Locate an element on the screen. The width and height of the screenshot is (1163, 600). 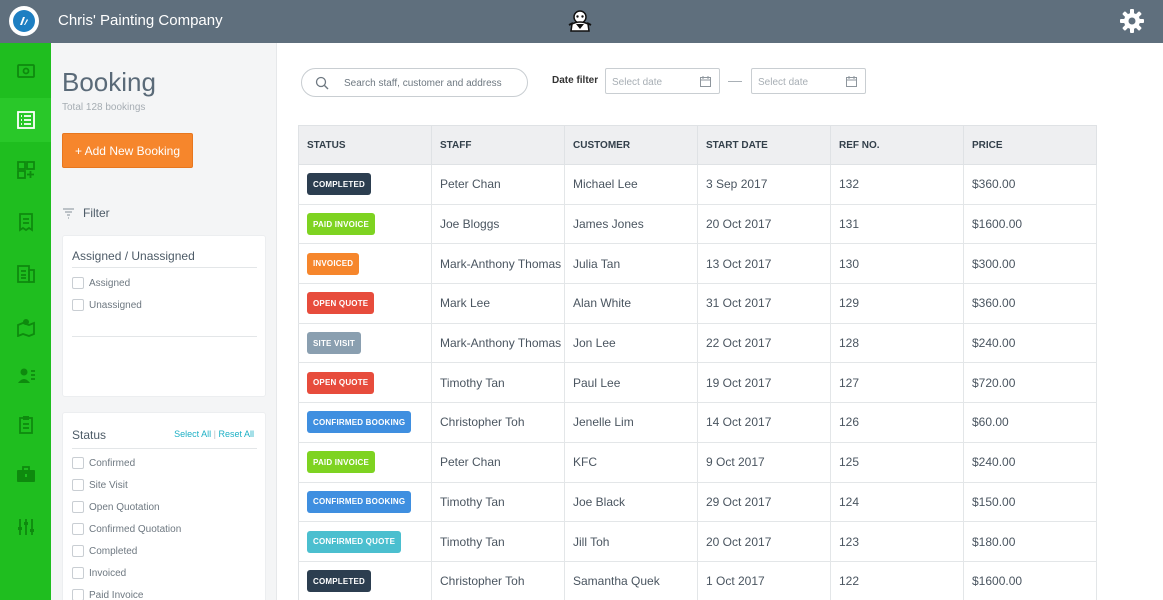
customer-cell: KFC is located at coordinates (631, 462).